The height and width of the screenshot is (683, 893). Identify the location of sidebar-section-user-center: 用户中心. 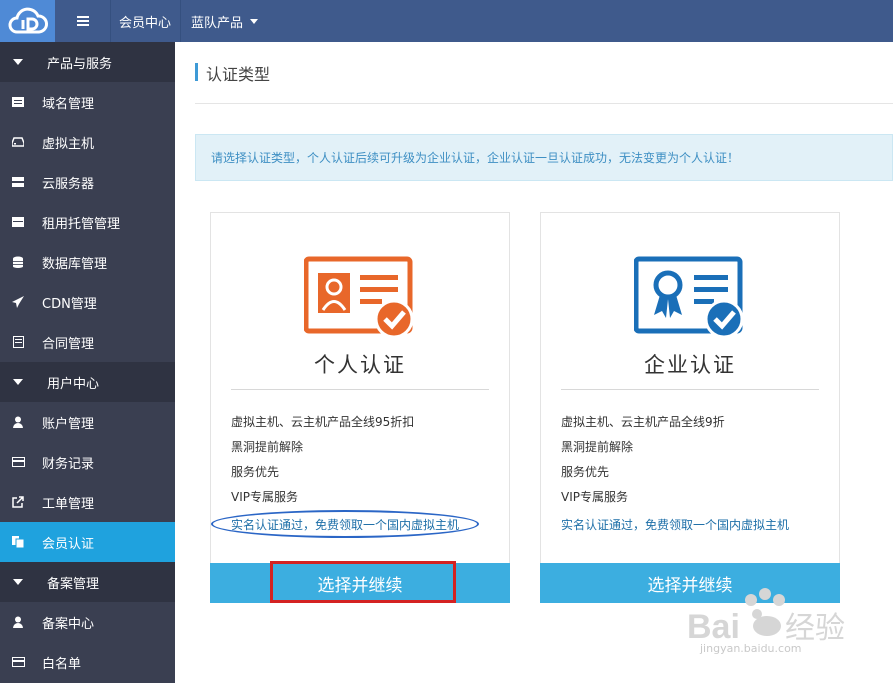
(87, 382).